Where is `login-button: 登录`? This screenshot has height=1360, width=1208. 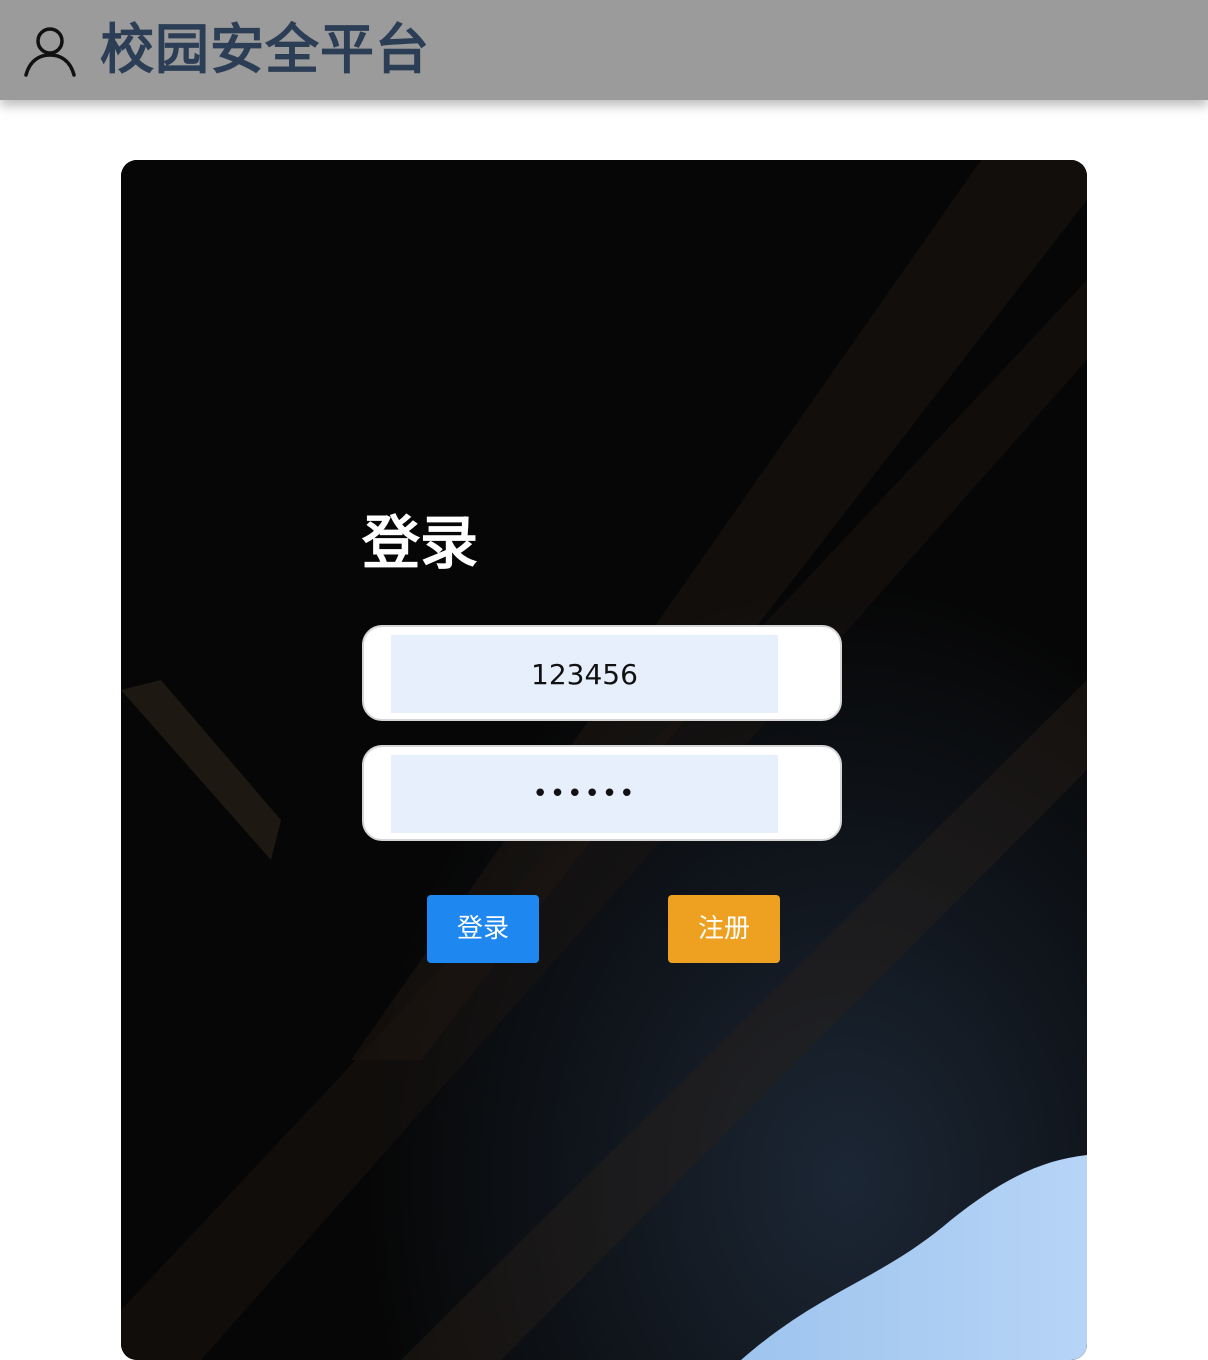 login-button: 登录 is located at coordinates (483, 929).